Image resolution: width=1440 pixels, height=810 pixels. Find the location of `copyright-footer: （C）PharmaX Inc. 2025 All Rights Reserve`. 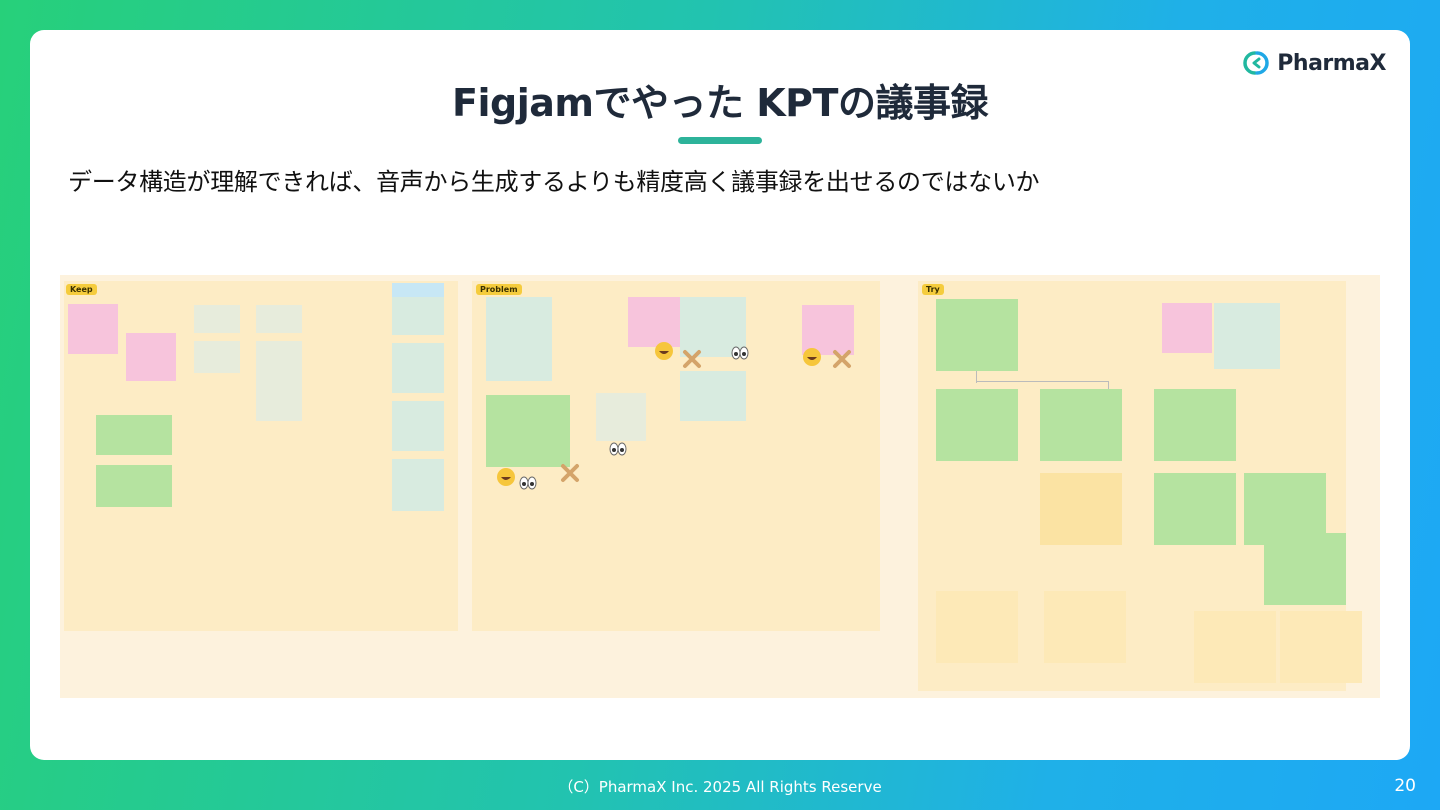

copyright-footer: （C）PharmaX Inc. 2025 All Rights Reserve is located at coordinates (720, 787).